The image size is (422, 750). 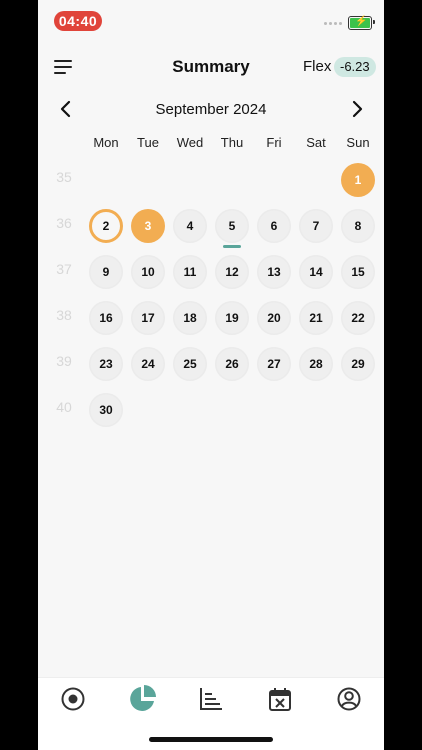 I want to click on calendar-day: 23, so click(x=106, y=364).